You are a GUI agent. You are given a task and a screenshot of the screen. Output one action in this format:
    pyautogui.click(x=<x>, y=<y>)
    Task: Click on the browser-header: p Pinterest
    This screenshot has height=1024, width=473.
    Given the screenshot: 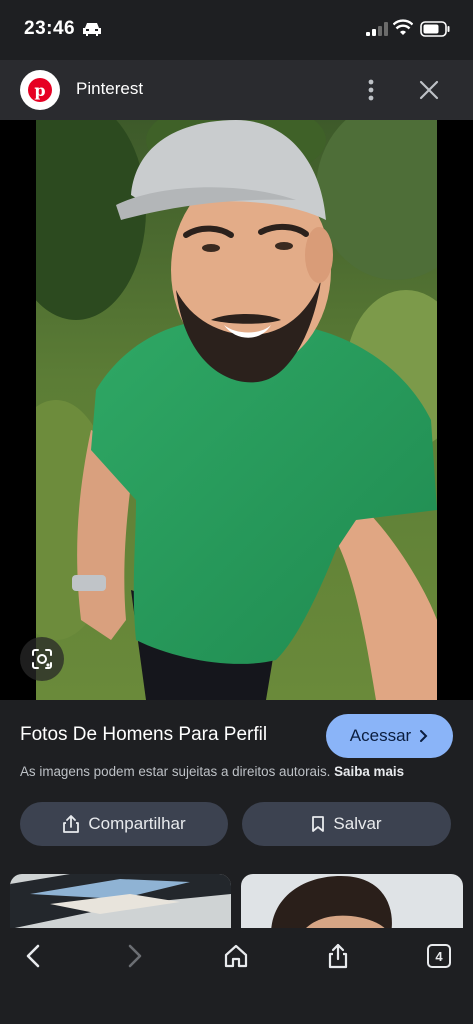 What is the action you would take?
    pyautogui.click(x=236, y=90)
    